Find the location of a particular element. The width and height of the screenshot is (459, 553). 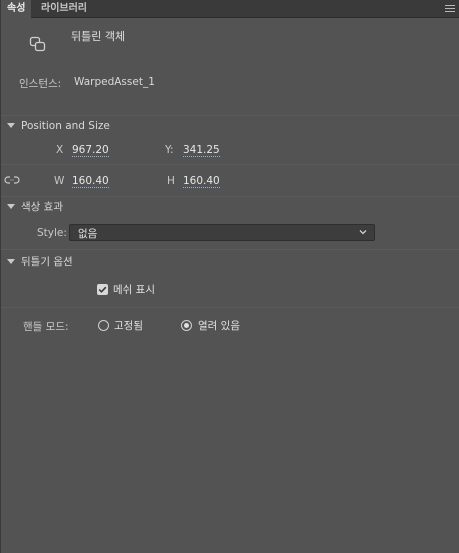

w-value-field: 160.40 is located at coordinates (90, 181).